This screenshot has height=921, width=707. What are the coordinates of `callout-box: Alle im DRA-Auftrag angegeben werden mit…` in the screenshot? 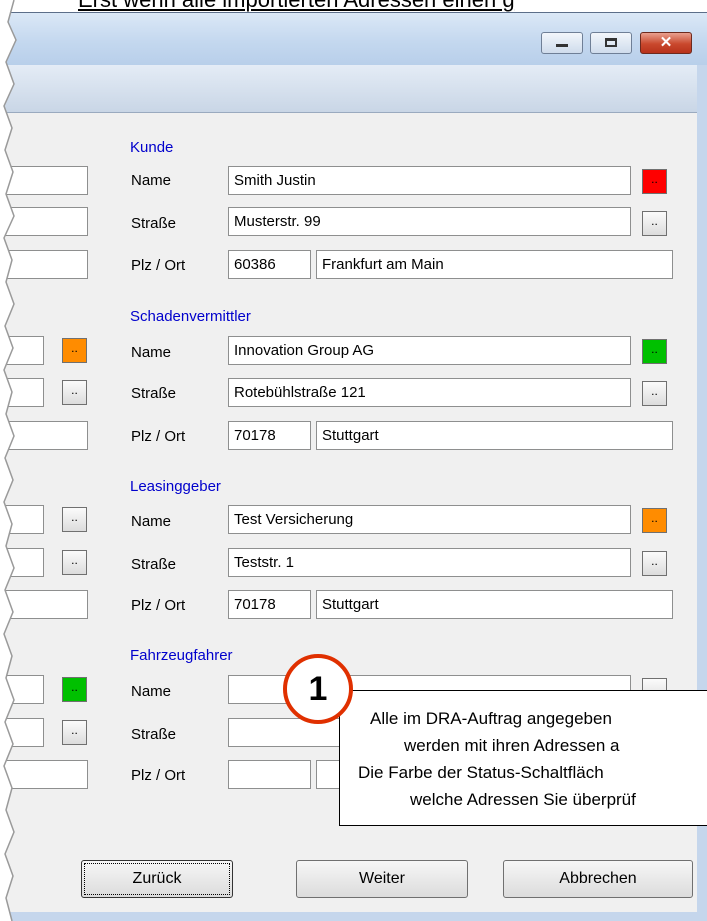 It's located at (523, 758).